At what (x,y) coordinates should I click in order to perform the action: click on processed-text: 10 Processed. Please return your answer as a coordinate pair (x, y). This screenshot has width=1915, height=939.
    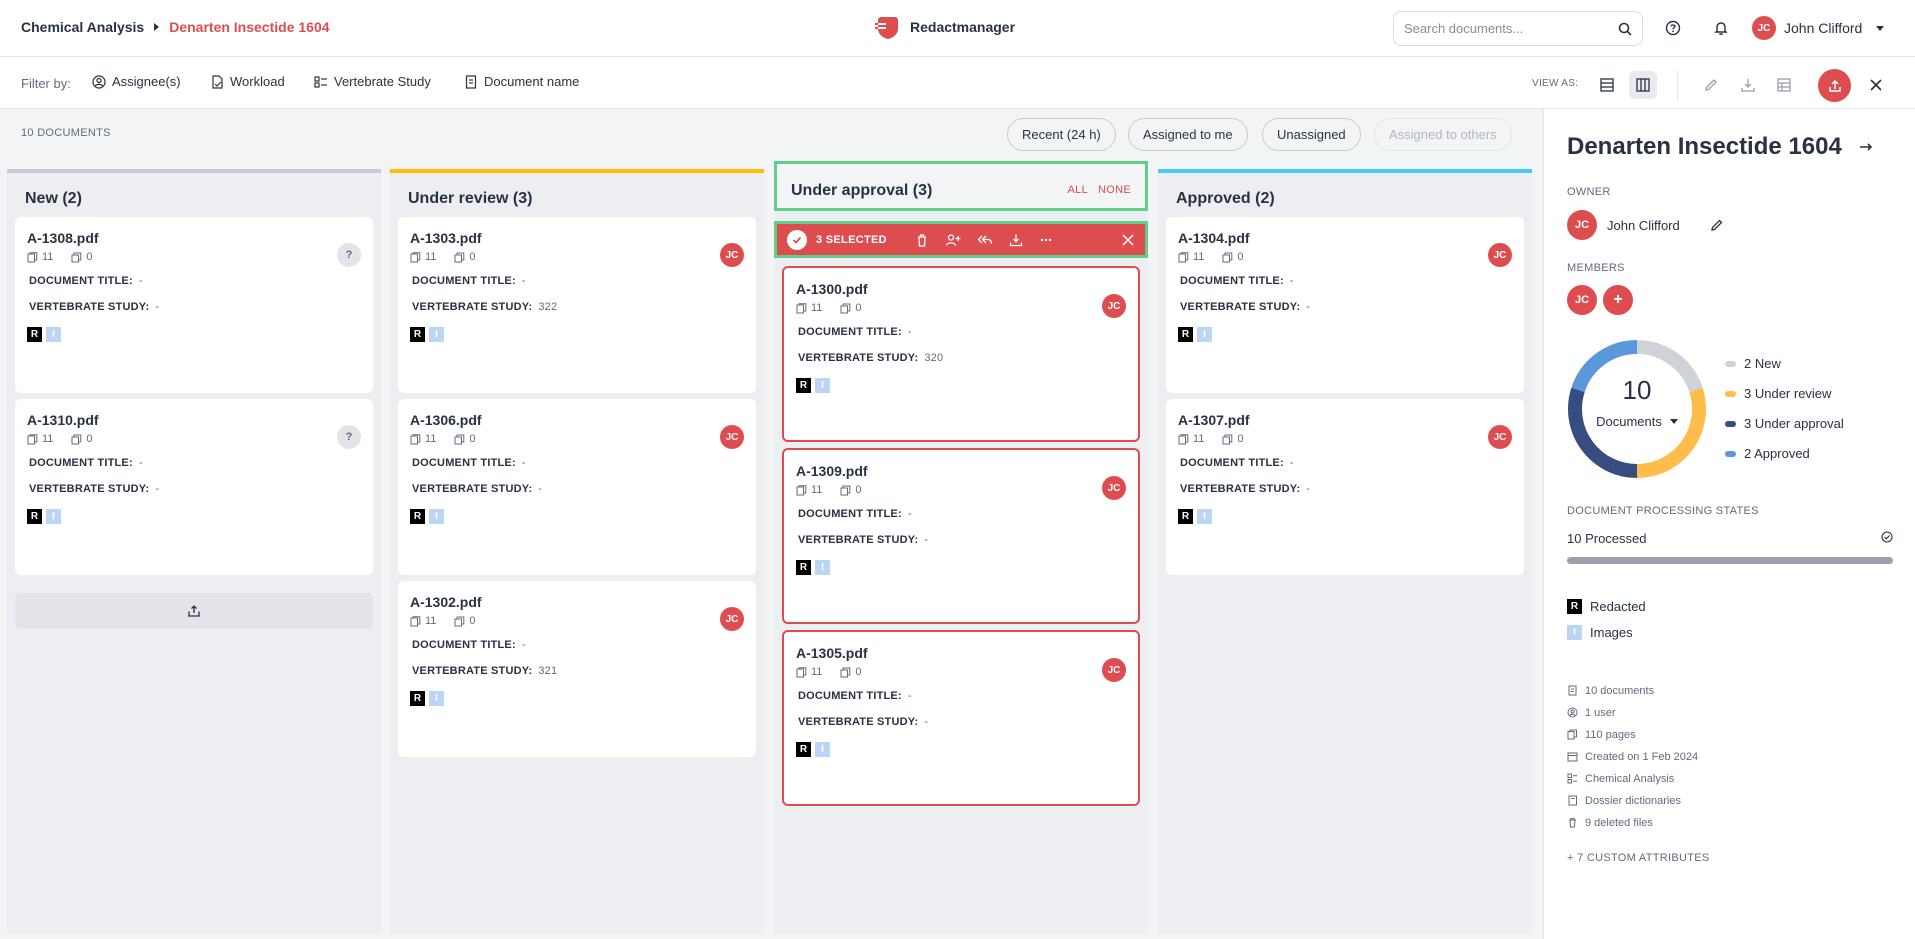
    Looking at the image, I should click on (1607, 538).